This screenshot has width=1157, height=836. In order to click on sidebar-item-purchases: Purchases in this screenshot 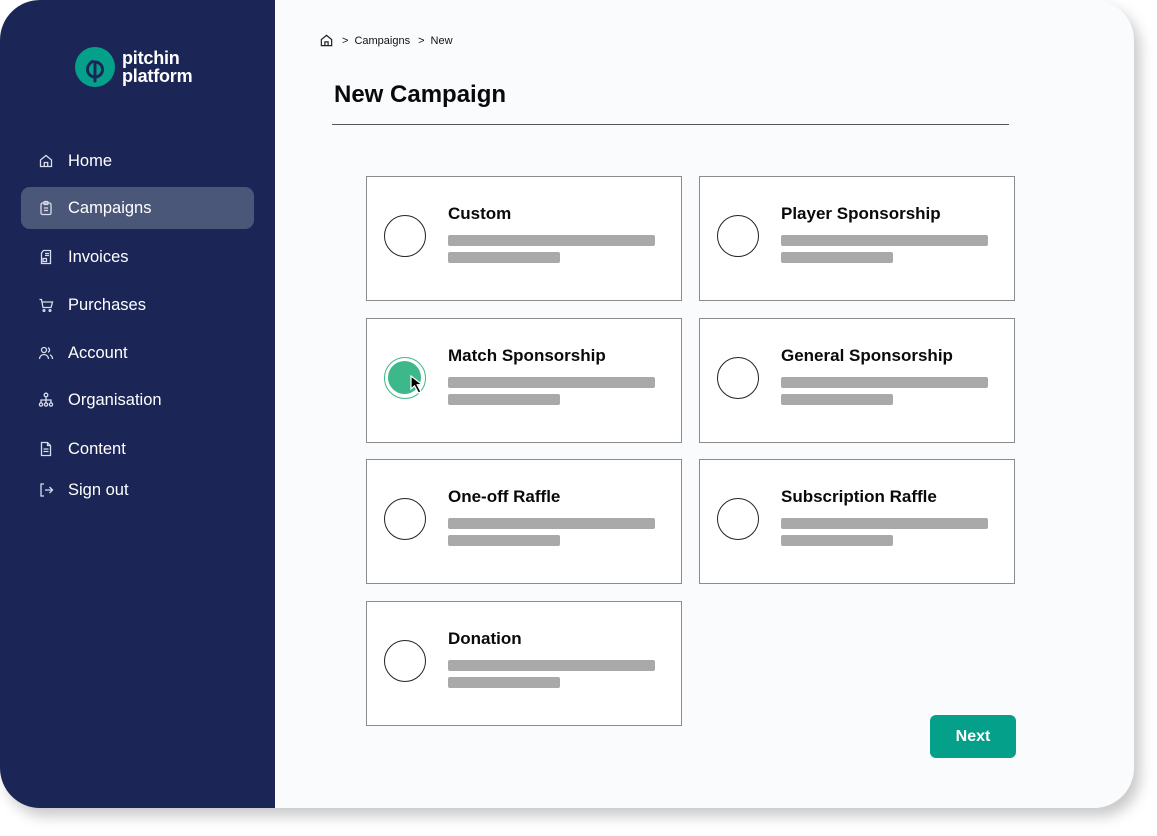, I will do `click(137, 305)`.